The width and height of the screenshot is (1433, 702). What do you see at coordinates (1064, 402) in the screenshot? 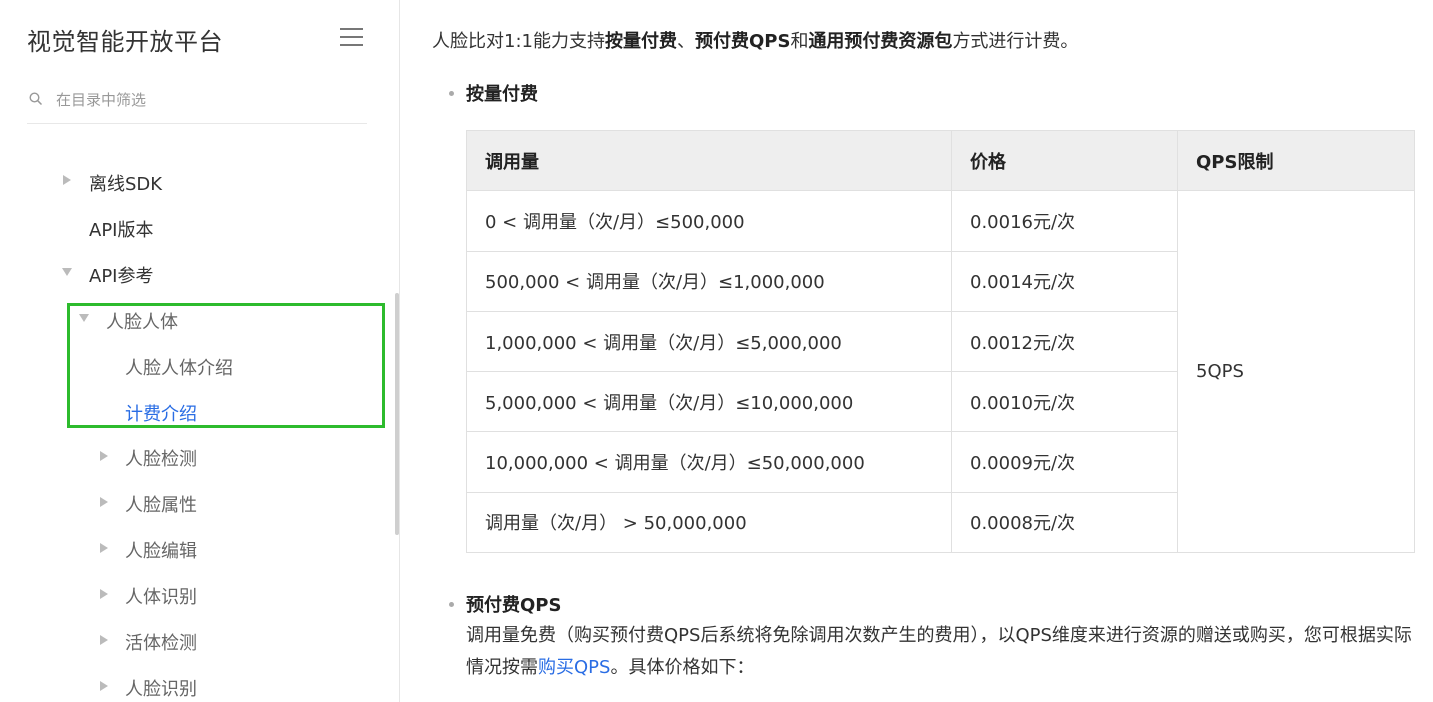
I see `table-cell-price: 0.0010元/次` at bounding box center [1064, 402].